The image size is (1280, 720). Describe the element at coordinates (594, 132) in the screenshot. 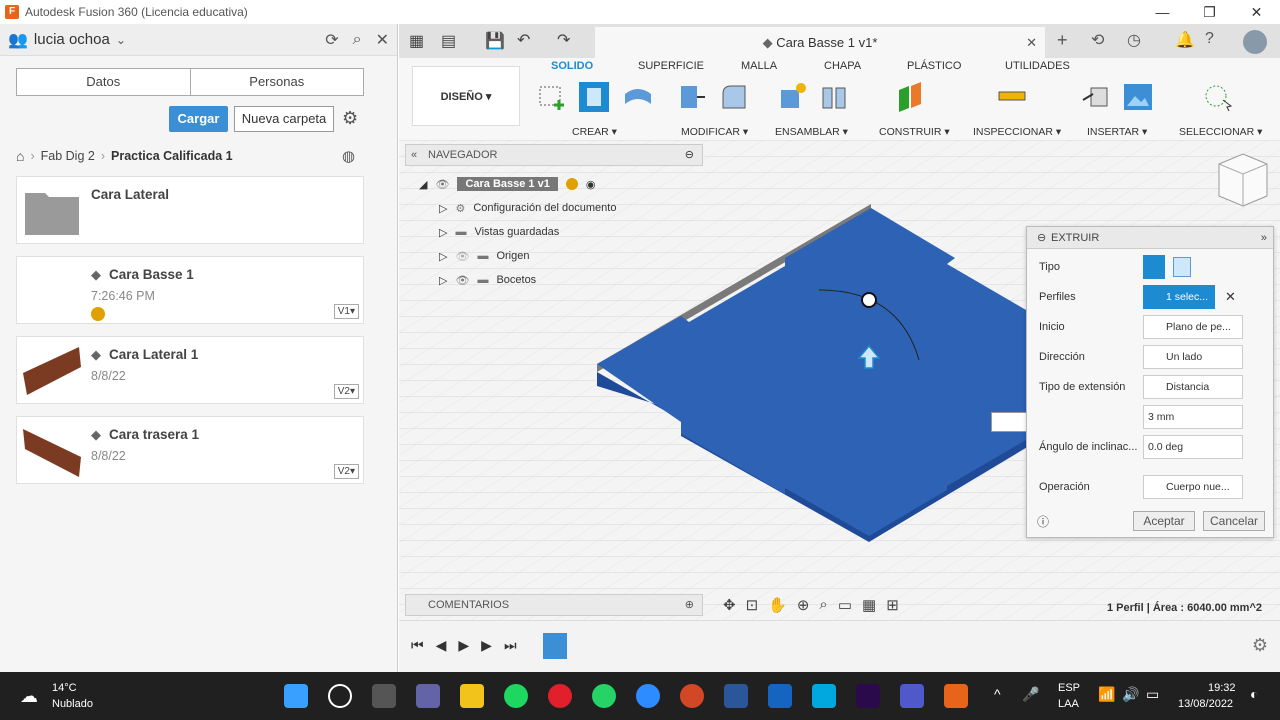

I see `group-crear: CREAR ▾` at that location.